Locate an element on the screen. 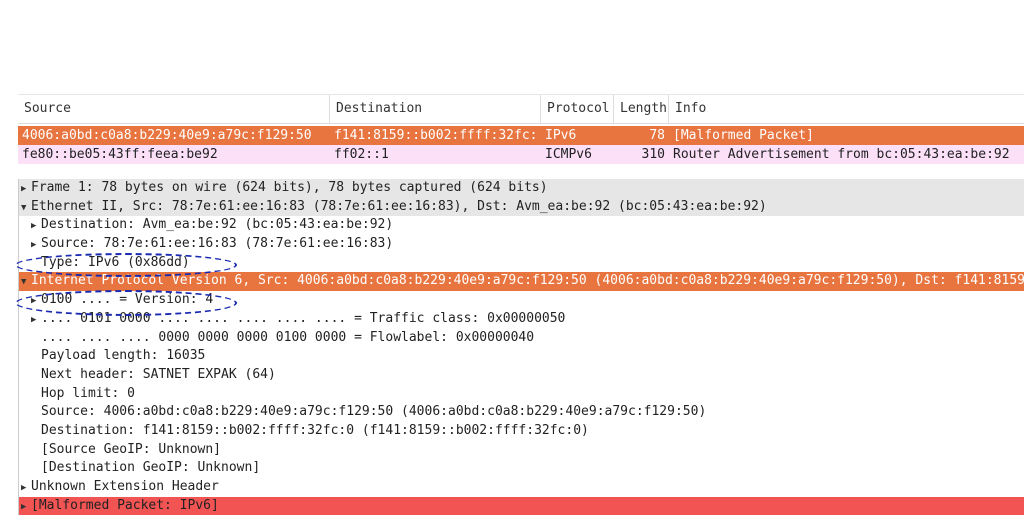 The height and width of the screenshot is (525, 1024). packet-destination: f141:8159::b002:ffff:32fc: is located at coordinates (436, 135).